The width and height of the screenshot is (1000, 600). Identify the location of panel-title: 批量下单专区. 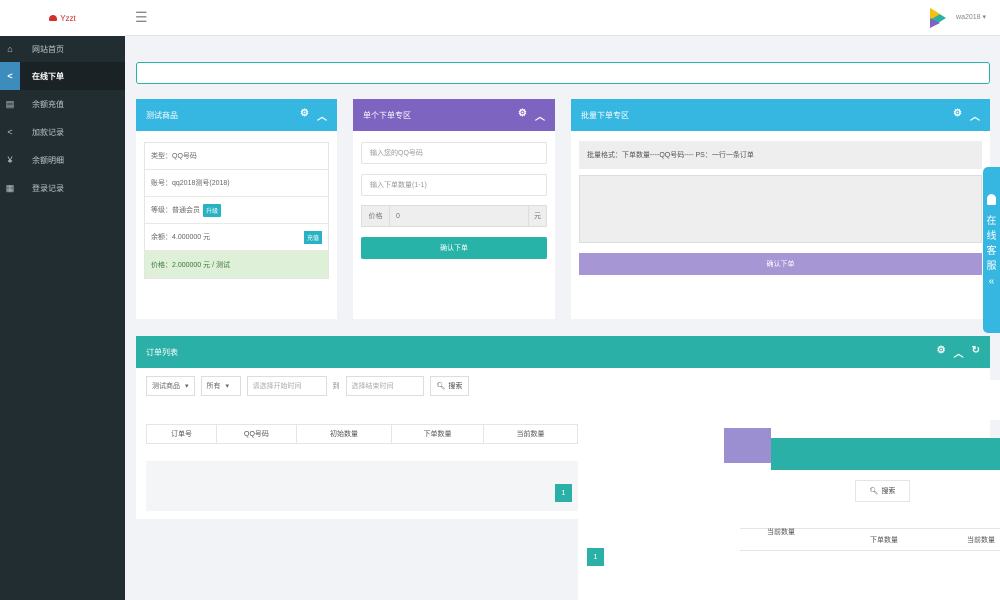
(605, 115).